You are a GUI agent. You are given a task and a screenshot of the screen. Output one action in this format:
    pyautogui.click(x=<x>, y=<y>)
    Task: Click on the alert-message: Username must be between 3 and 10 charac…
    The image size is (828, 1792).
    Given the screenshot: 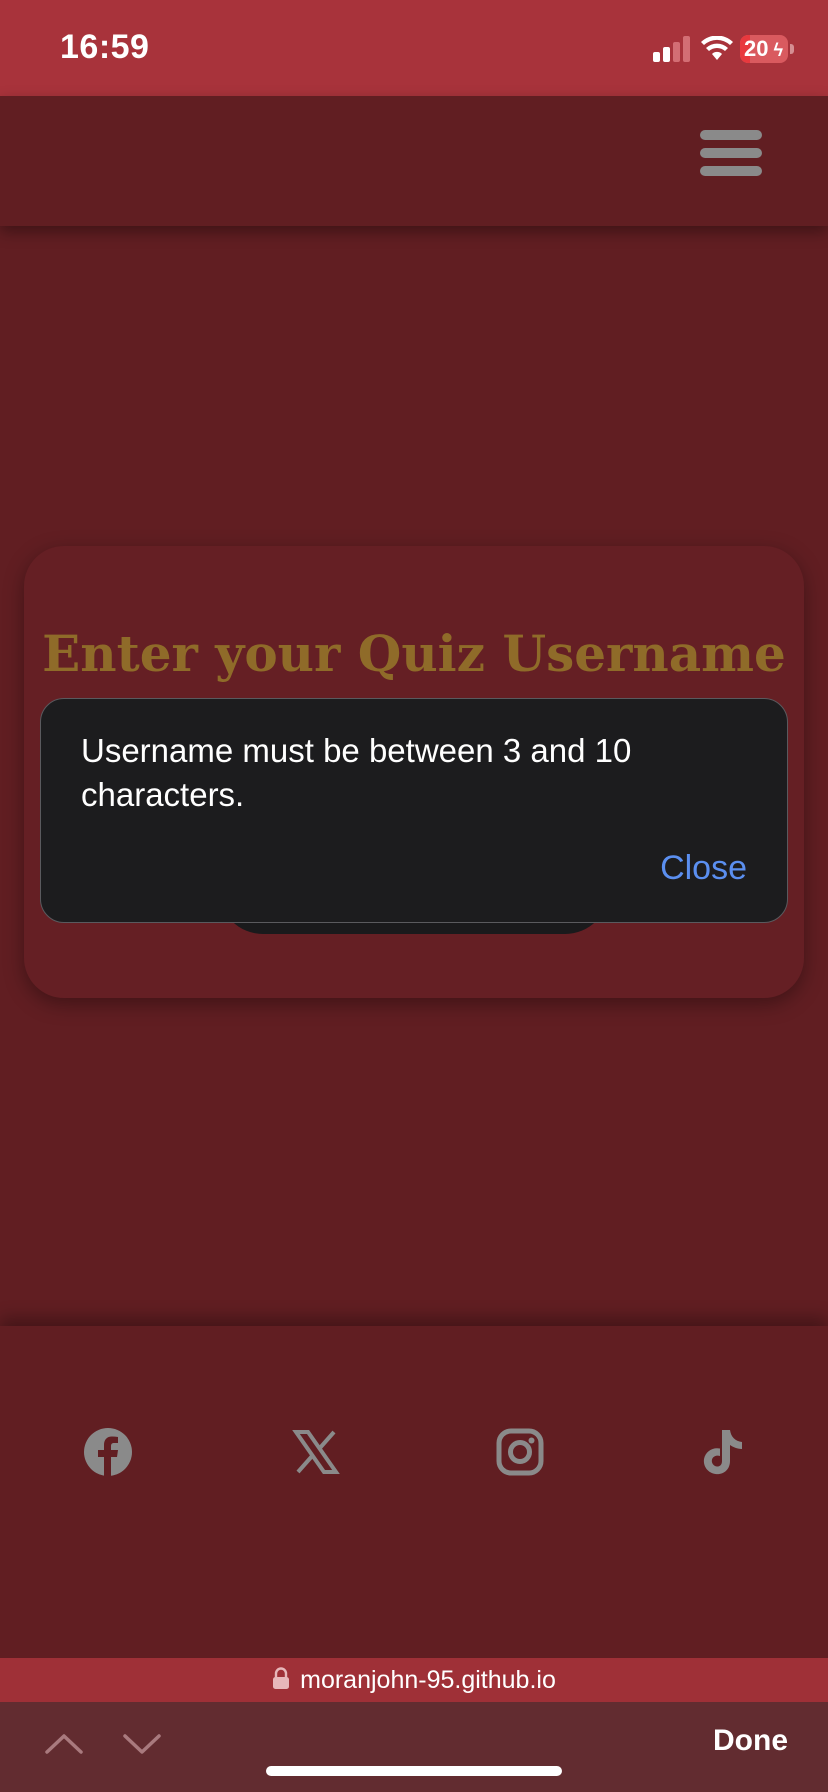 What is the action you would take?
    pyautogui.click(x=356, y=772)
    